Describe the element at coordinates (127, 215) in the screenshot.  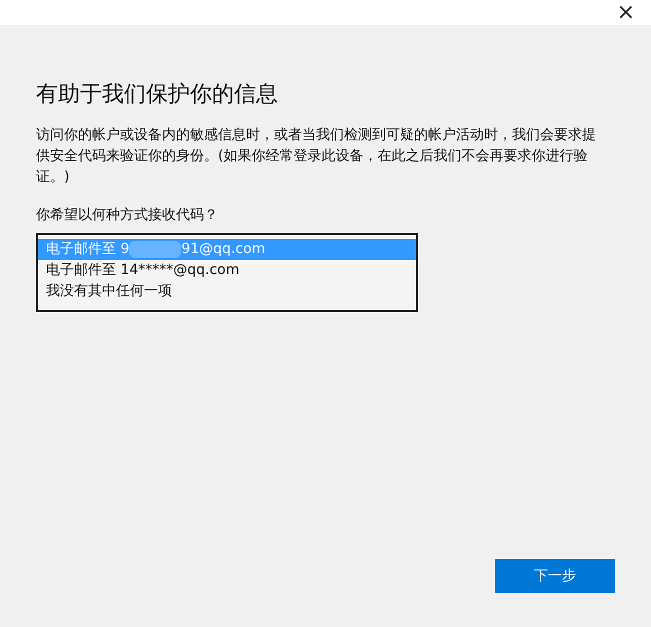
I see `question-label: 你希望以何种方式接收代码？` at that location.